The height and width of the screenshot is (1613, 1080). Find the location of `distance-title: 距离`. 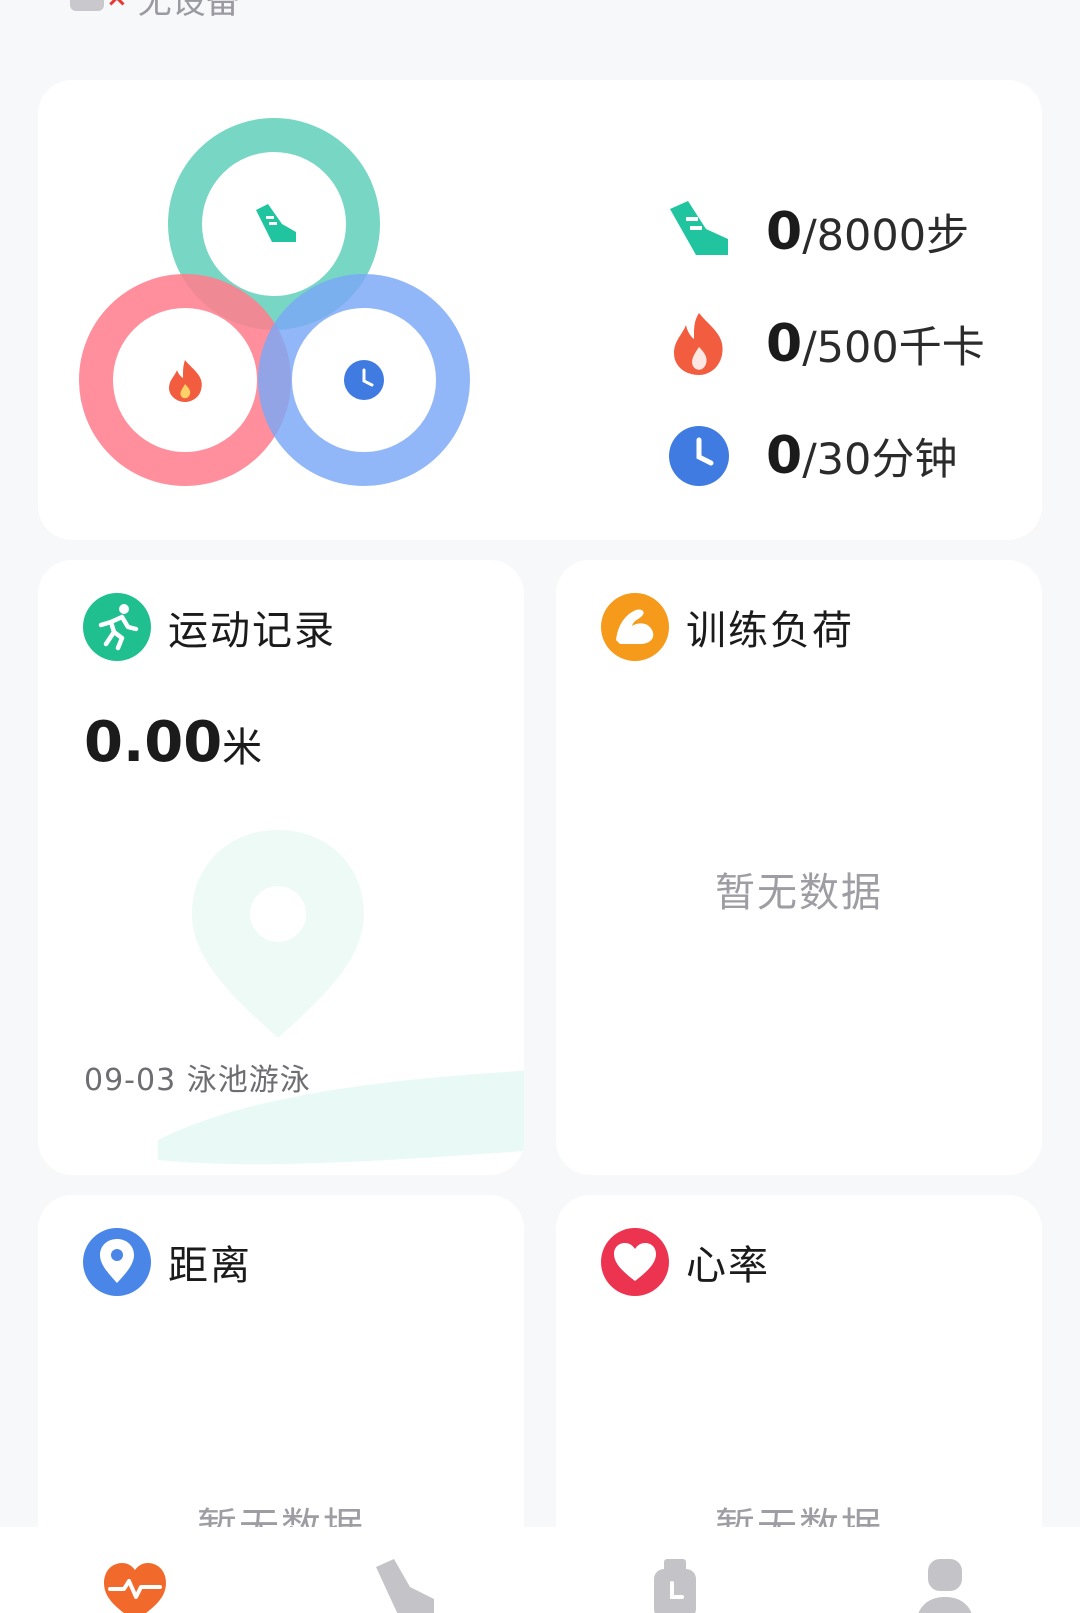

distance-title: 距离 is located at coordinates (210, 1266).